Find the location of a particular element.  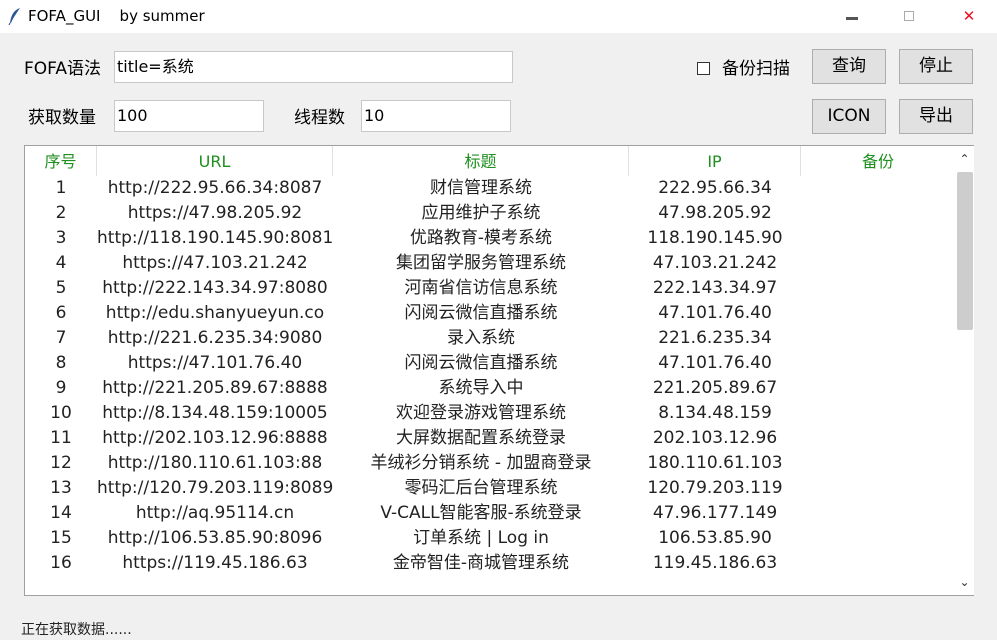

threads-input: 10 is located at coordinates (436, 116).